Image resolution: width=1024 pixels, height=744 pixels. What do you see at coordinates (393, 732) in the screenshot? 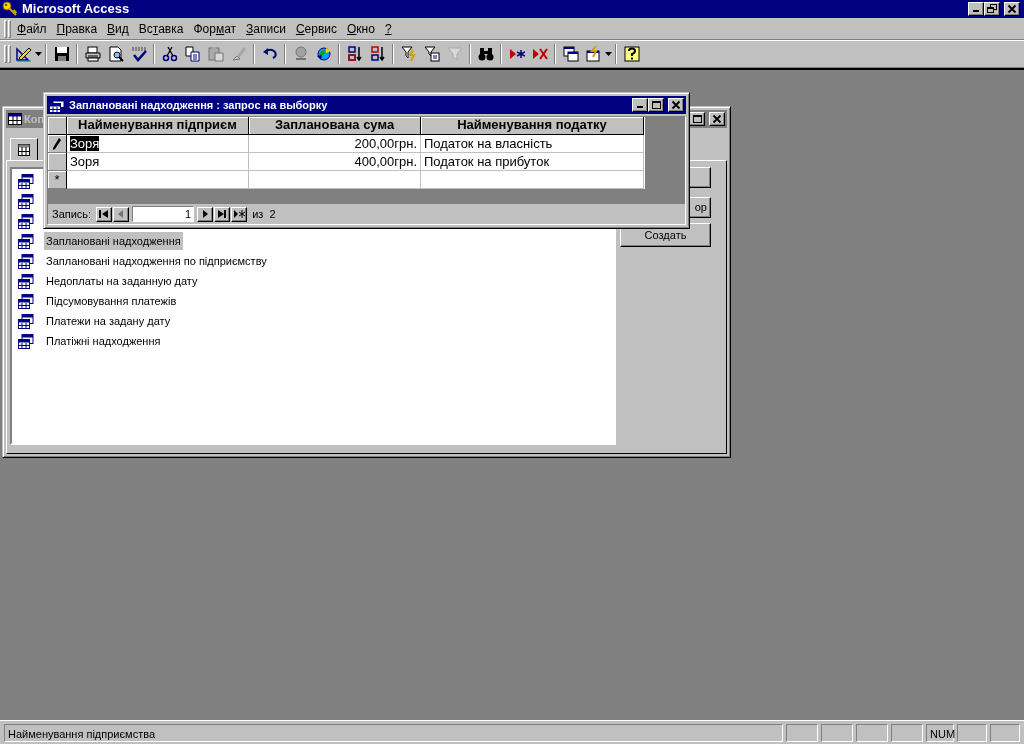
I see `status-text: Найменування підприємства` at bounding box center [393, 732].